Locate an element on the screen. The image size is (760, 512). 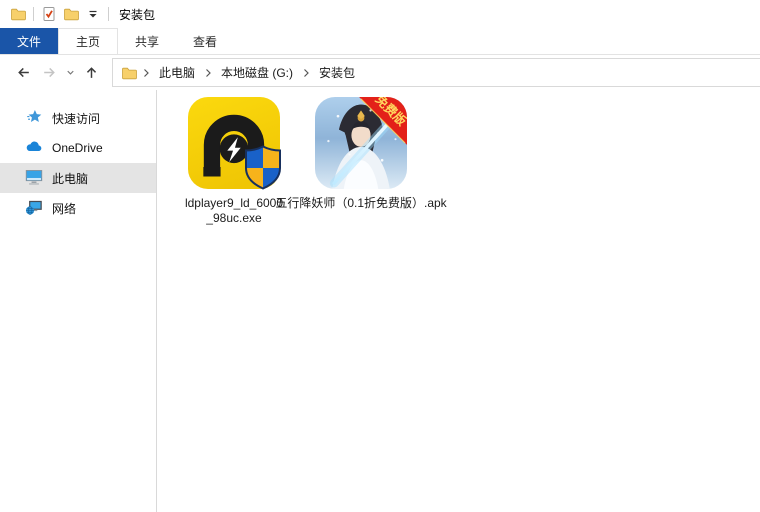
sidebar-item-quick-access: 快速访问 is located at coordinates (78, 118).